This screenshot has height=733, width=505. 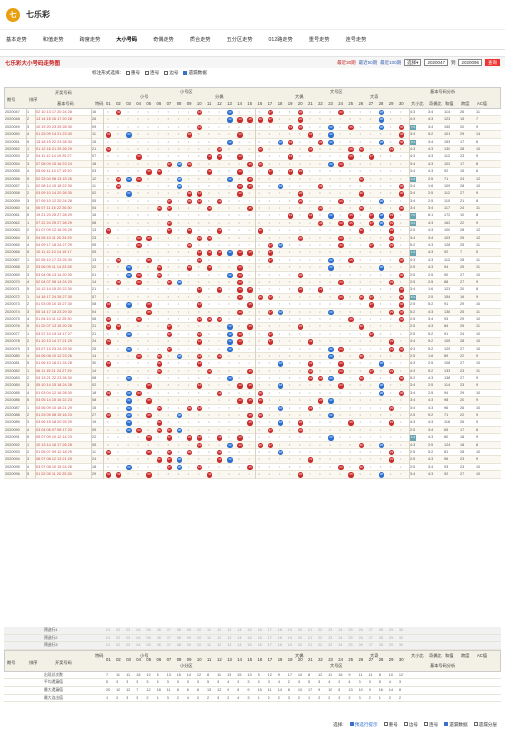 I want to click on option-item: 遗漏数据, so click(x=195, y=73).